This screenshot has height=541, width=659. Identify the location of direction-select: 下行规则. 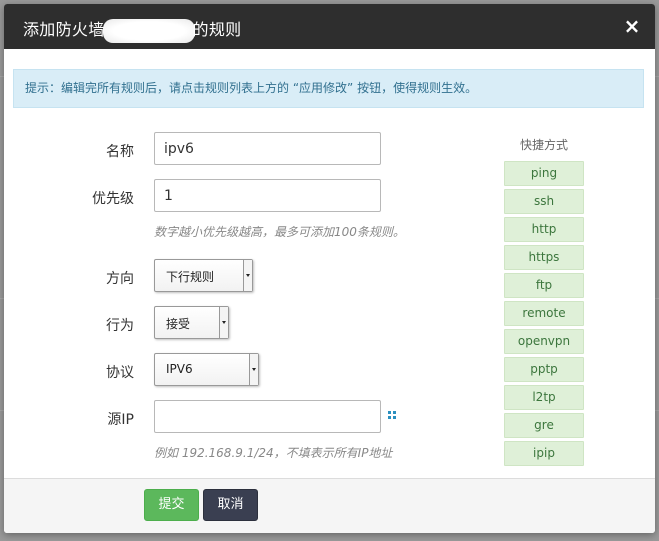
(203, 275).